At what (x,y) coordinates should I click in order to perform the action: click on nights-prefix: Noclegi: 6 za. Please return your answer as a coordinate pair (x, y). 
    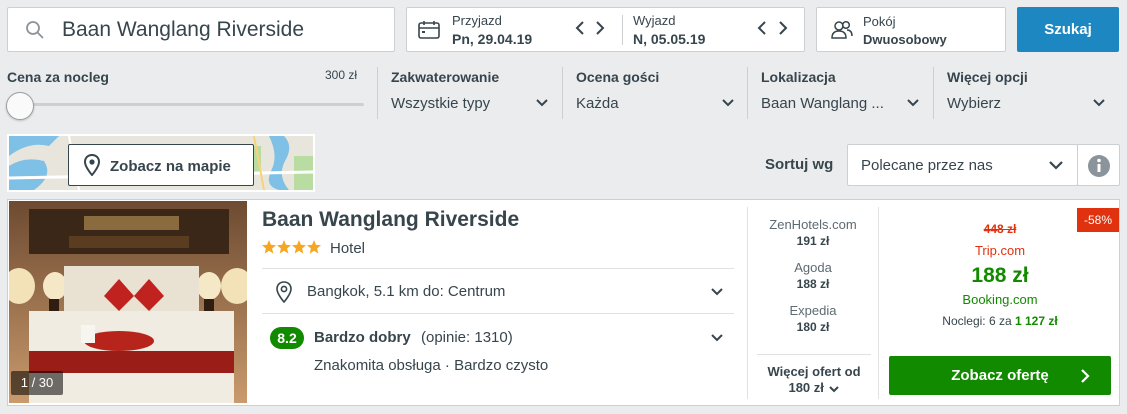
    Looking at the image, I should click on (977, 321).